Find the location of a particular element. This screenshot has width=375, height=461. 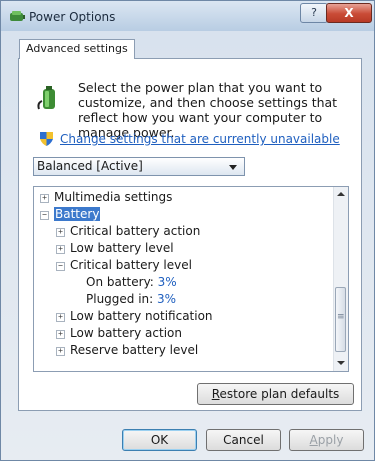

tree-item-label: Multimedia settings is located at coordinates (113, 197).